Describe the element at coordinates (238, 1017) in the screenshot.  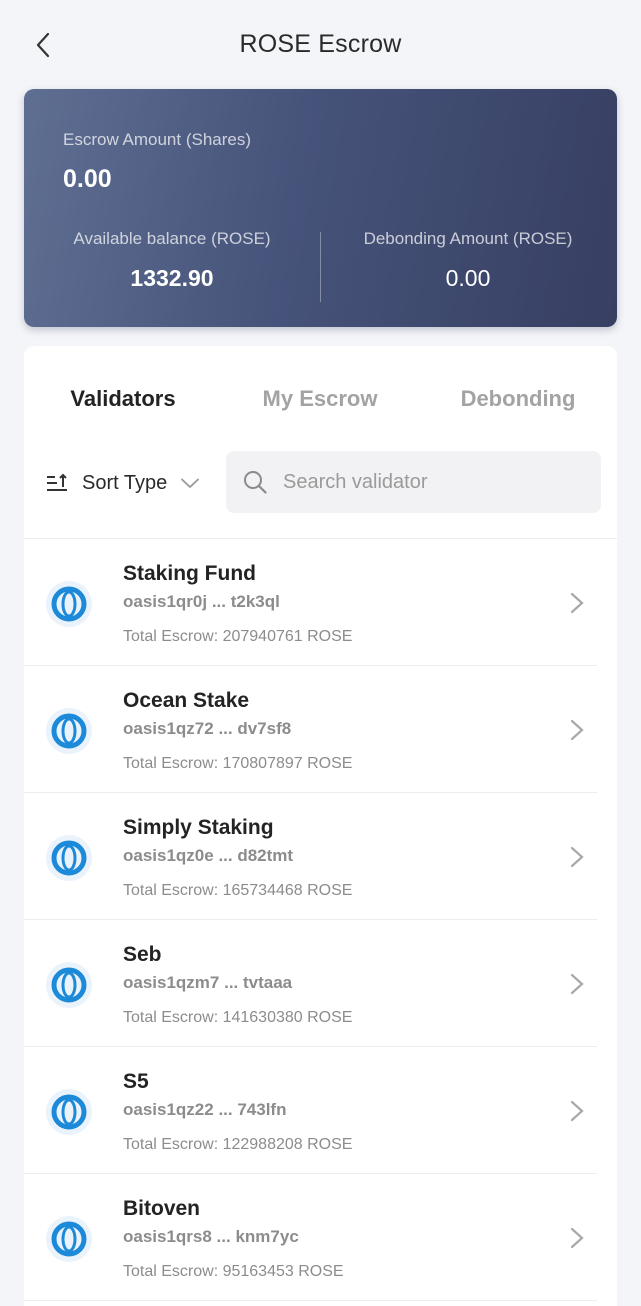
I see `validator-total-escrow: Total Escrow: 141630380 ROSE` at that location.